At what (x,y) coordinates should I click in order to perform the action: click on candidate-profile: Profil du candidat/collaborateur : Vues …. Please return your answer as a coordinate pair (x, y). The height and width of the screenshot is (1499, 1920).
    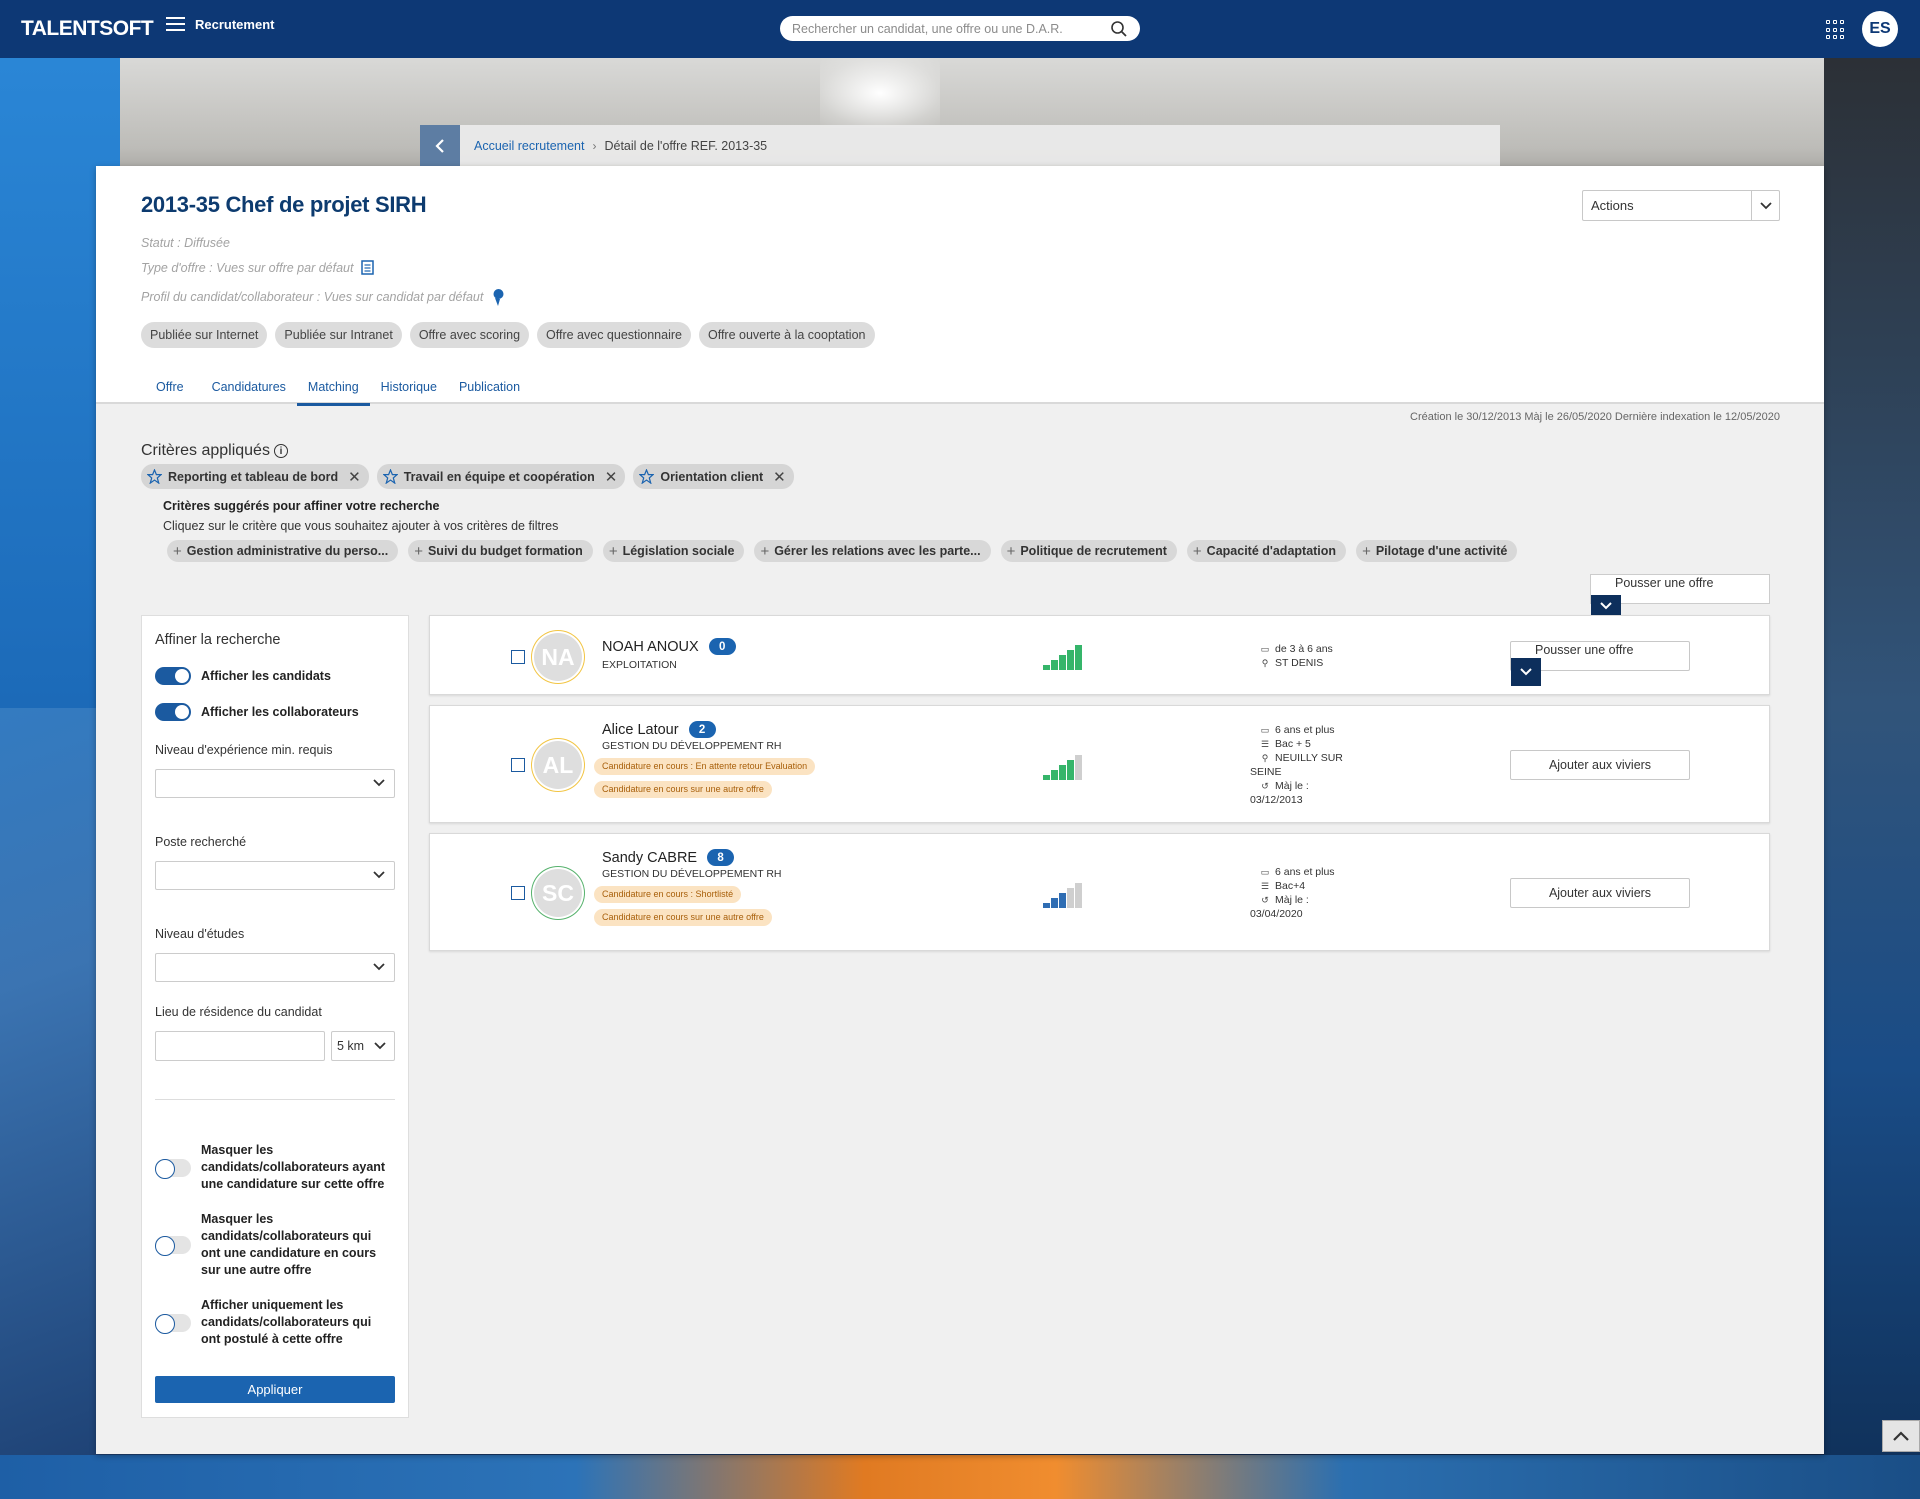
    Looking at the image, I should click on (323, 297).